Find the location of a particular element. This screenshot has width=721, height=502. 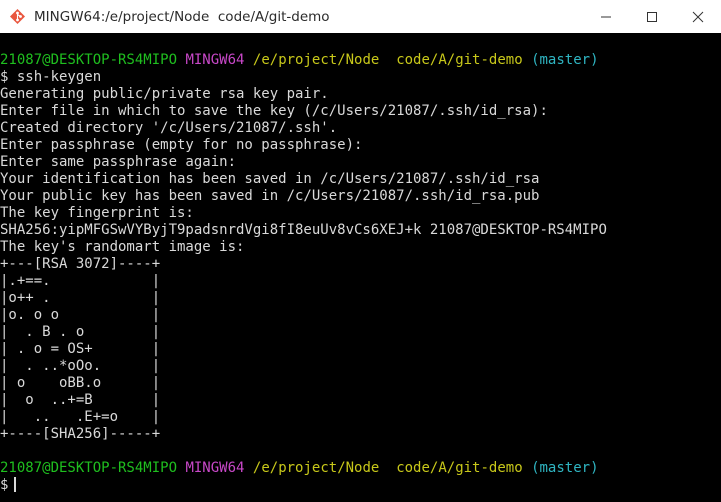

title-bar: MINGW64:/e/project/Node code/A/git-demo is located at coordinates (360, 16).